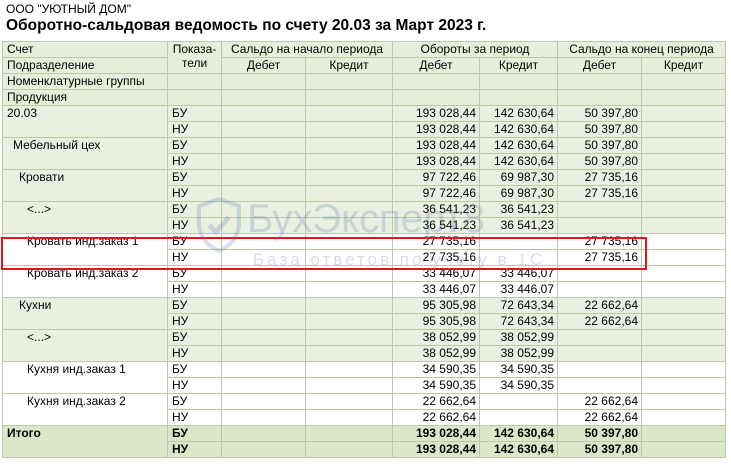 The image size is (731, 473). Describe the element at coordinates (641, 49) in the screenshot. I see `header-closing-balance: Сальдо на конец периода` at that location.